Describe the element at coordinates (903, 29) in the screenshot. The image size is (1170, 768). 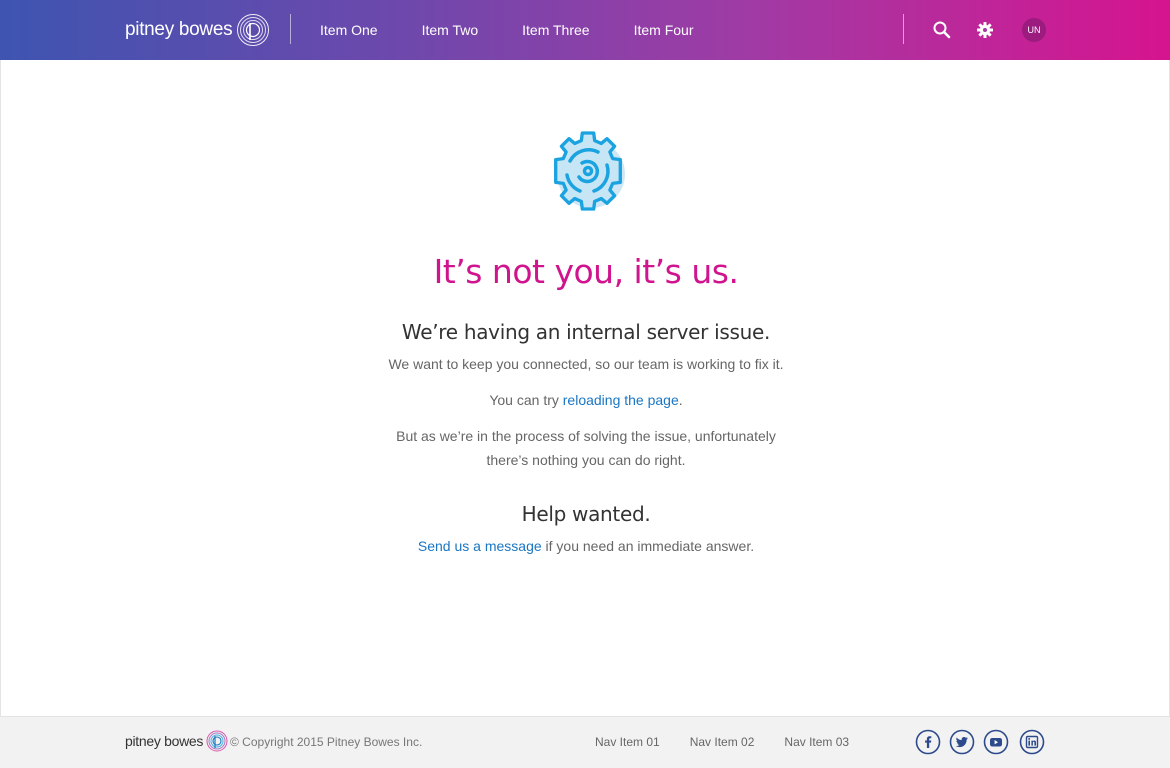
I see `header-divider-right` at that location.